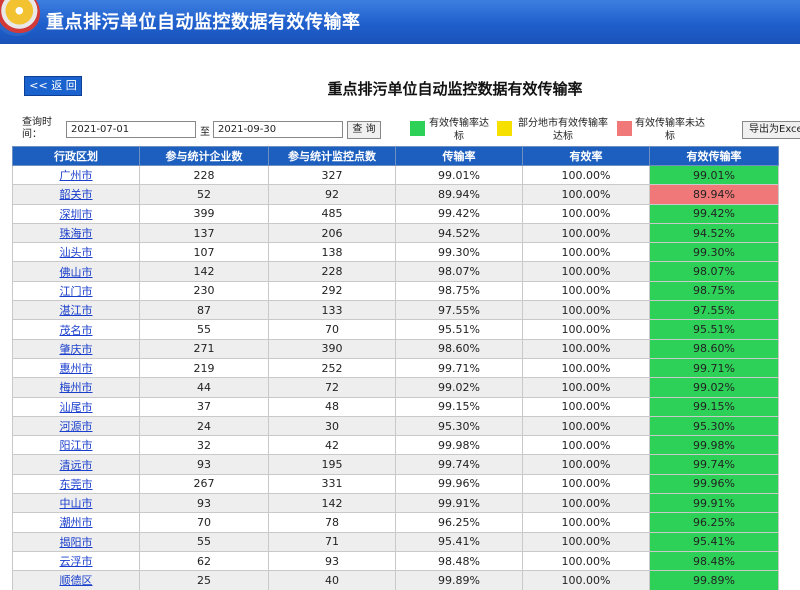 Image resolution: width=800 pixels, height=590 pixels. What do you see at coordinates (204, 156) in the screenshot?
I see `column-header: 参与统计企业数` at bounding box center [204, 156].